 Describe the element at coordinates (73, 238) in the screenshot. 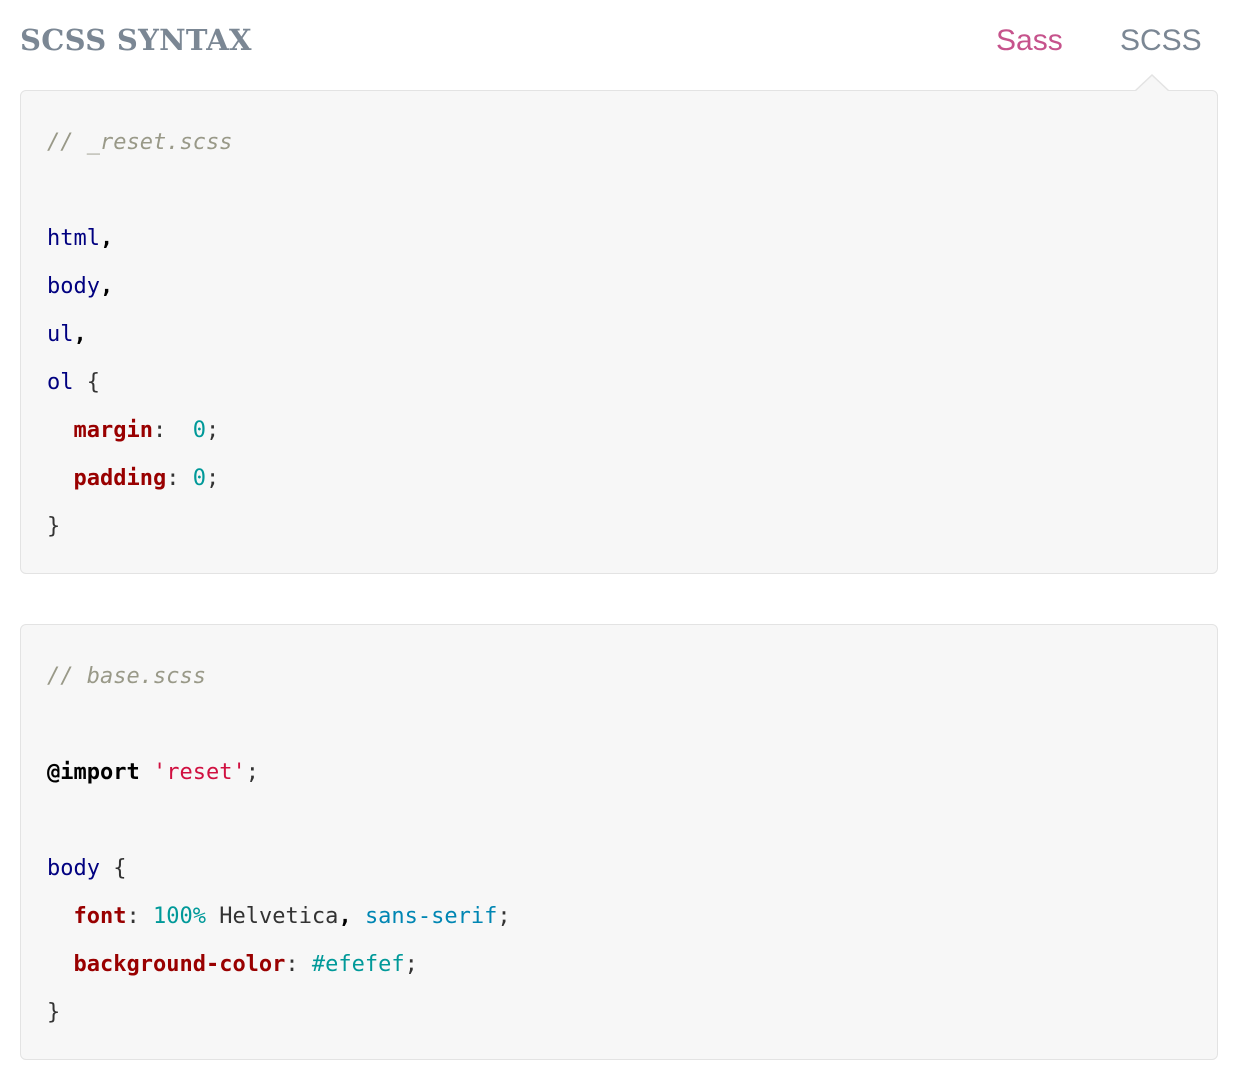

I see `selector: html` at that location.